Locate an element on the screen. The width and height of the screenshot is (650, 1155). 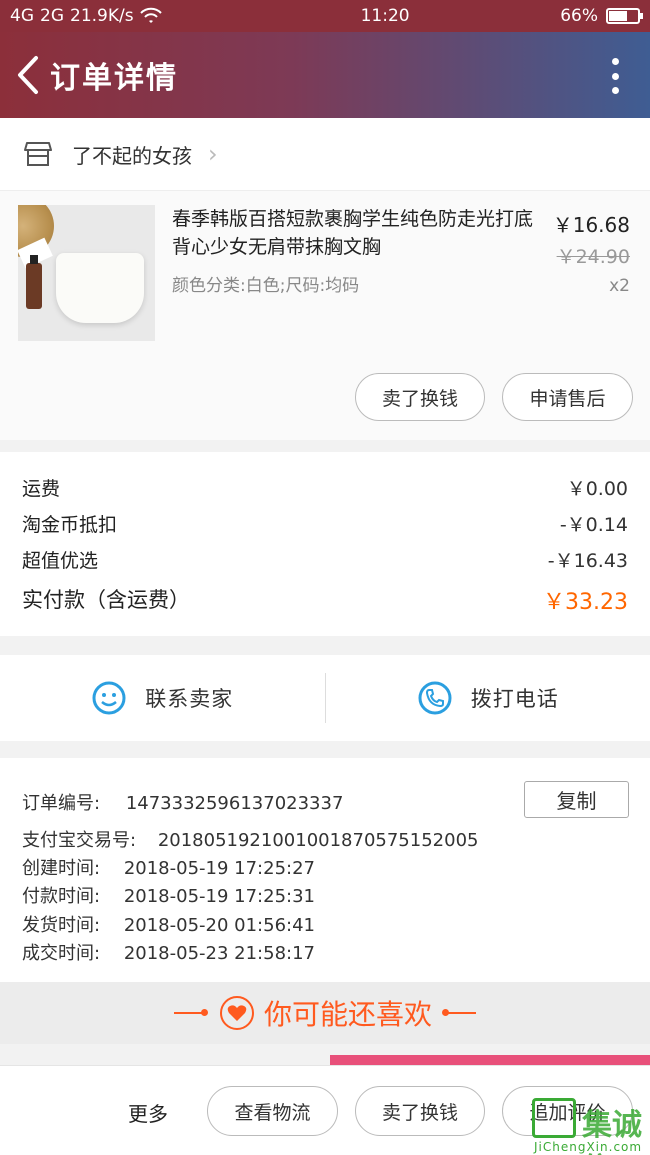
shipped-row: 发货时间: 2018-05-20 01:56:41 is located at coordinates (168, 924).